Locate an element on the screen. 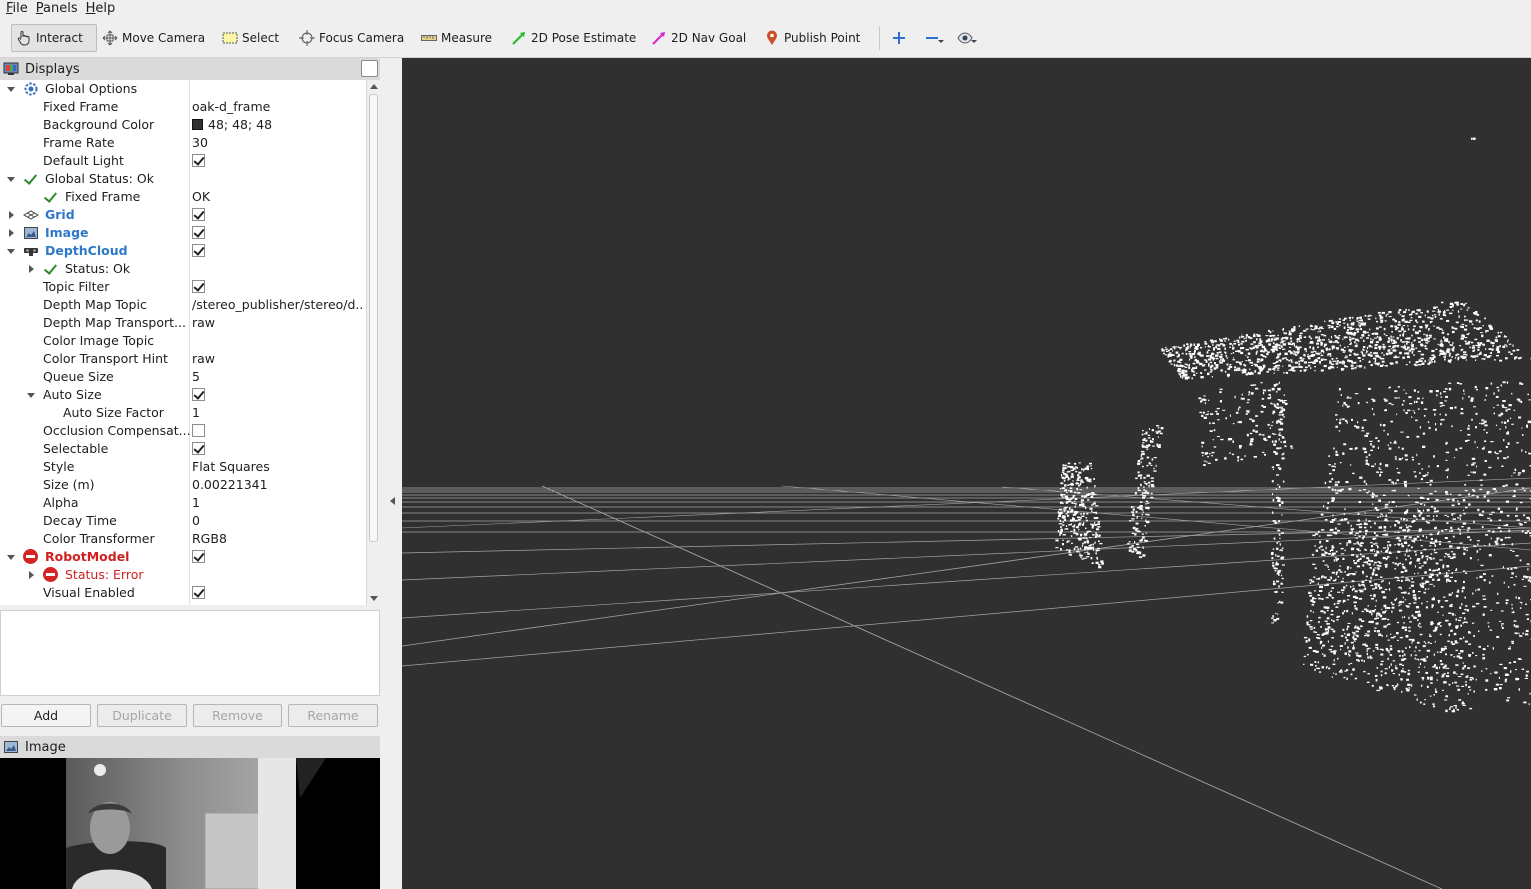 This screenshot has width=1531, height=889. duplicate-display-button: Duplicate is located at coordinates (142, 715).